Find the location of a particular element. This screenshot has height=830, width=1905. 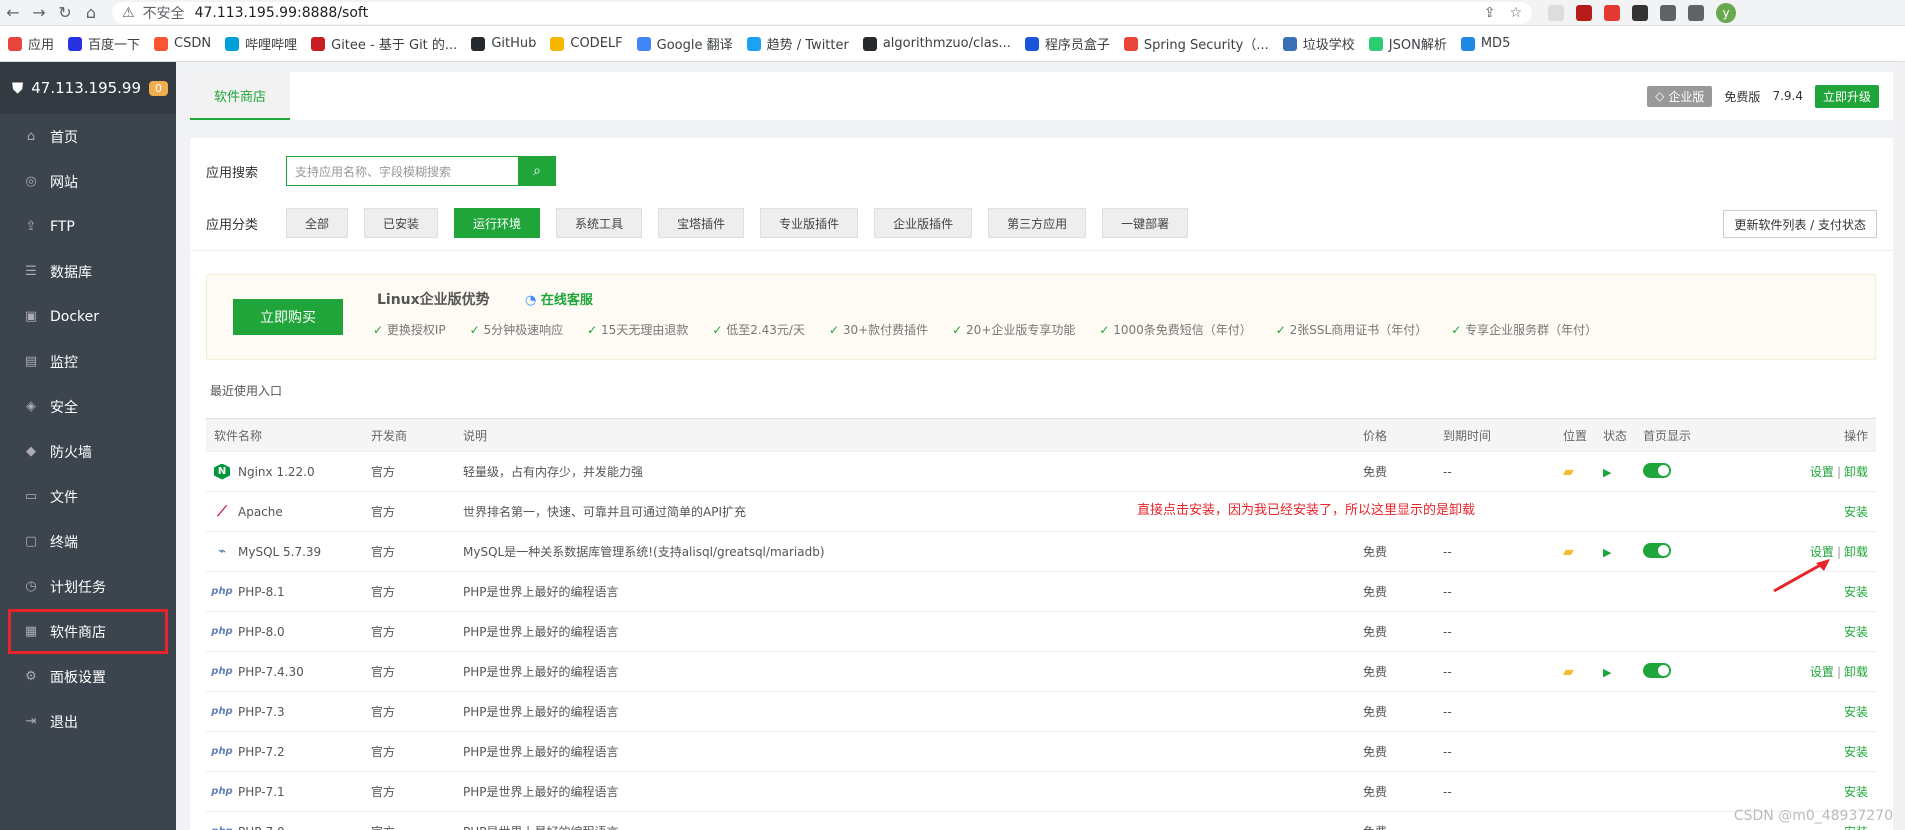

online-service-link: ◔ 在线客服 is located at coordinates (559, 298).